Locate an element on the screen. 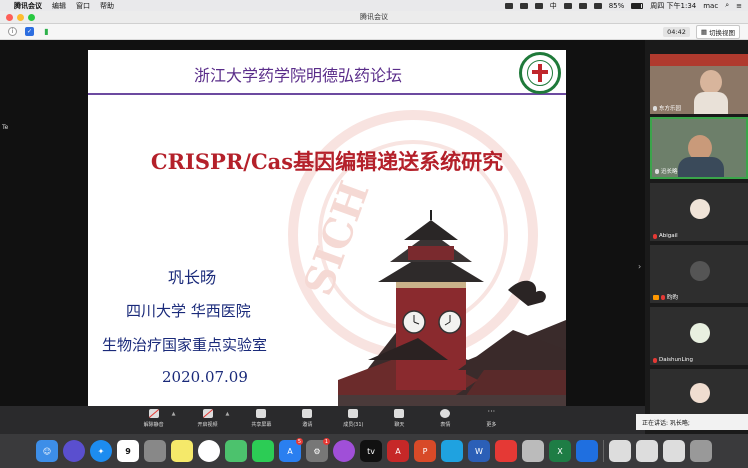 The image size is (748, 468). invite-icon is located at coordinates (307, 413).